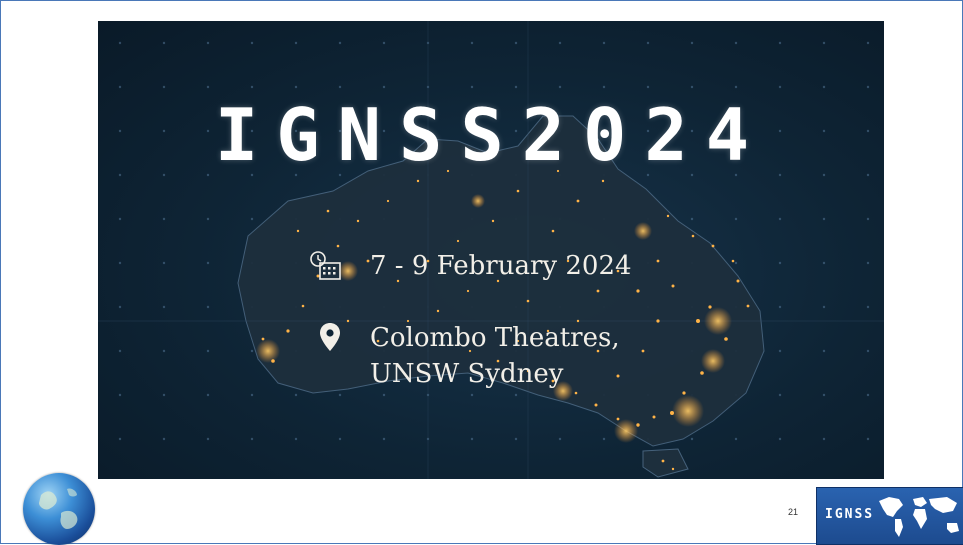 The image size is (963, 545). Describe the element at coordinates (501, 266) in the screenshot. I see `event-date-text: 7 - 9 February 2024` at that location.